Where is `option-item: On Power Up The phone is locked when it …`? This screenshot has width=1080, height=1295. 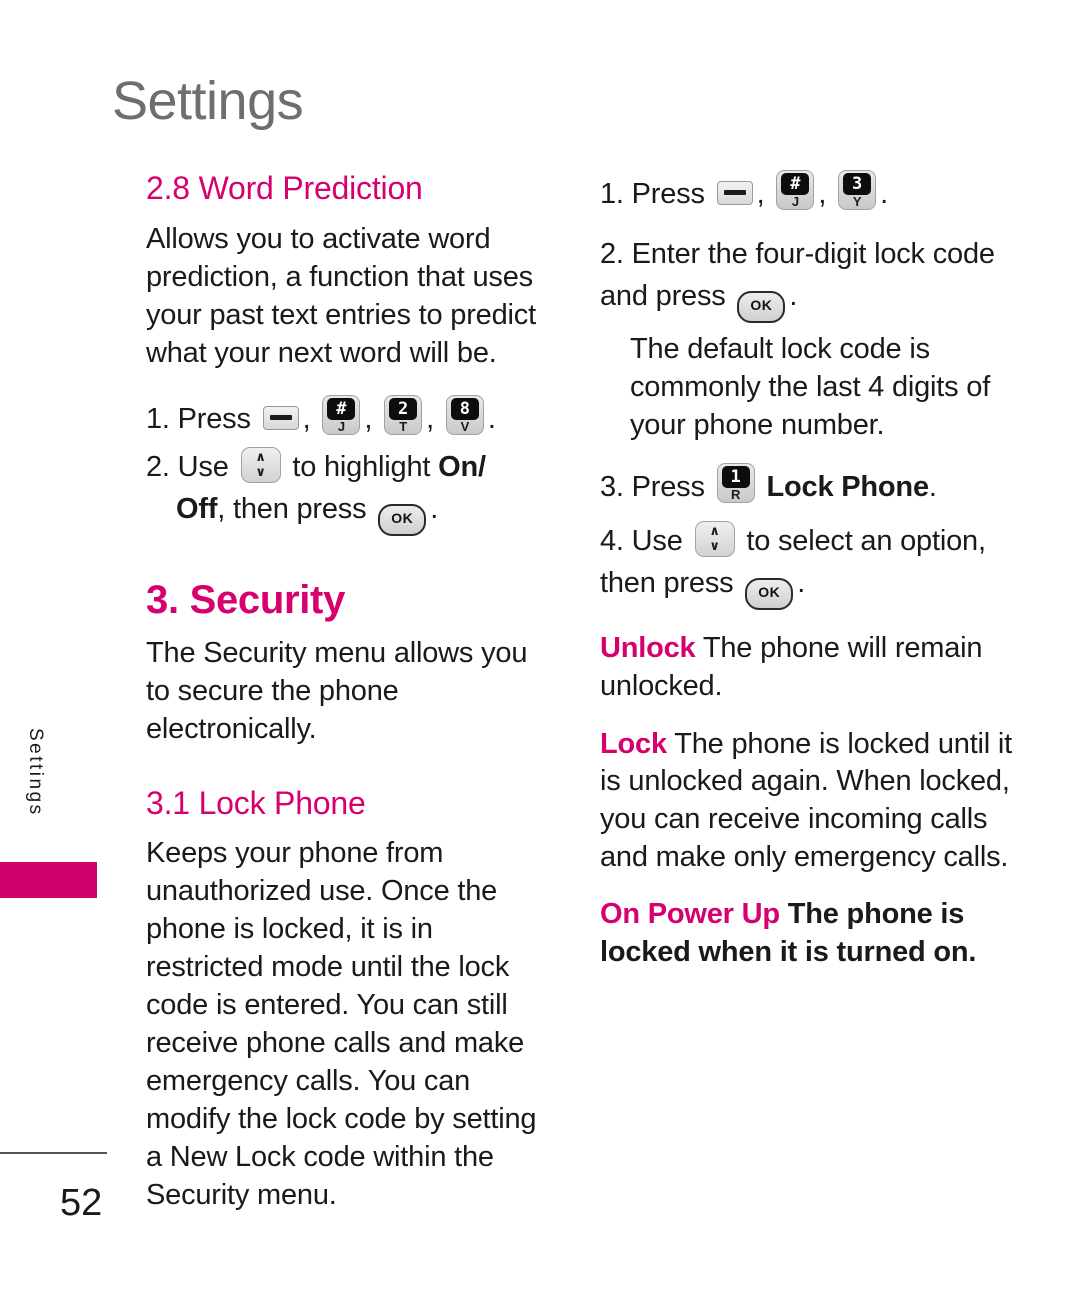
option-item: On Power Up The phone is locked when it … is located at coordinates (806, 933).